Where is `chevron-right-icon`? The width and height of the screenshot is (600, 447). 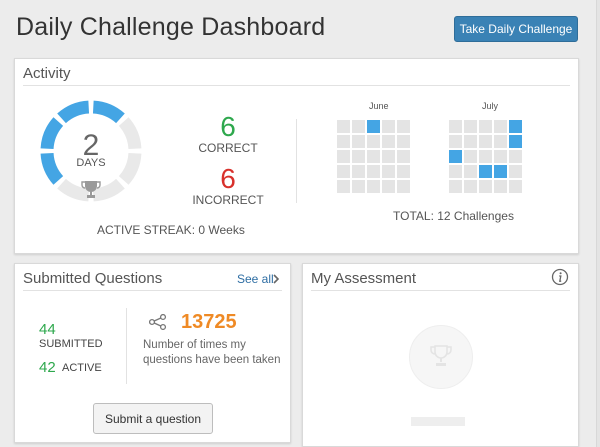
chevron-right-icon is located at coordinates (276, 279).